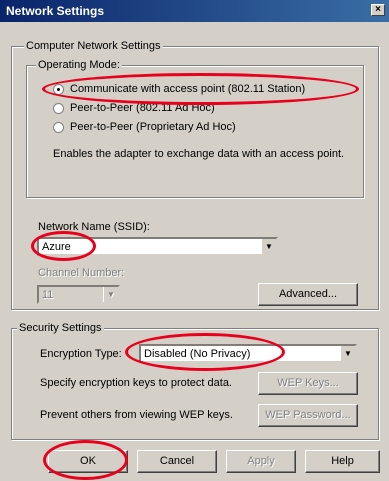 The height and width of the screenshot is (481, 389). What do you see at coordinates (142, 108) in the screenshot?
I see `radio-adhoc-mode-label: Peer-to-Peer (802.11 Ad Hoc)` at bounding box center [142, 108].